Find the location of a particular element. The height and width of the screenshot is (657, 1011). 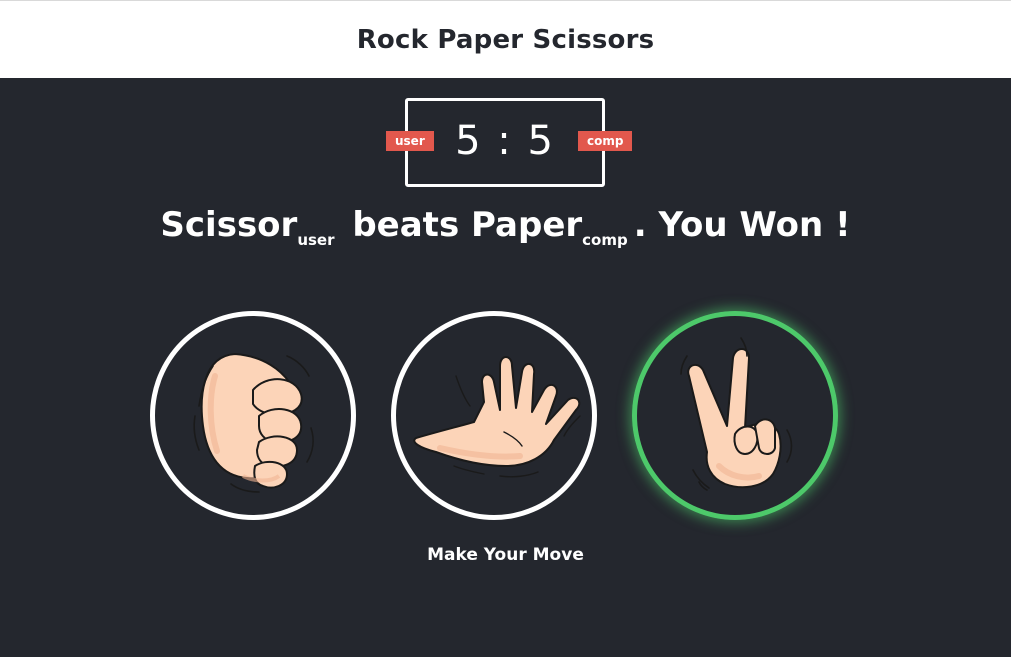

scissors-hand-icon is located at coordinates (736, 414).